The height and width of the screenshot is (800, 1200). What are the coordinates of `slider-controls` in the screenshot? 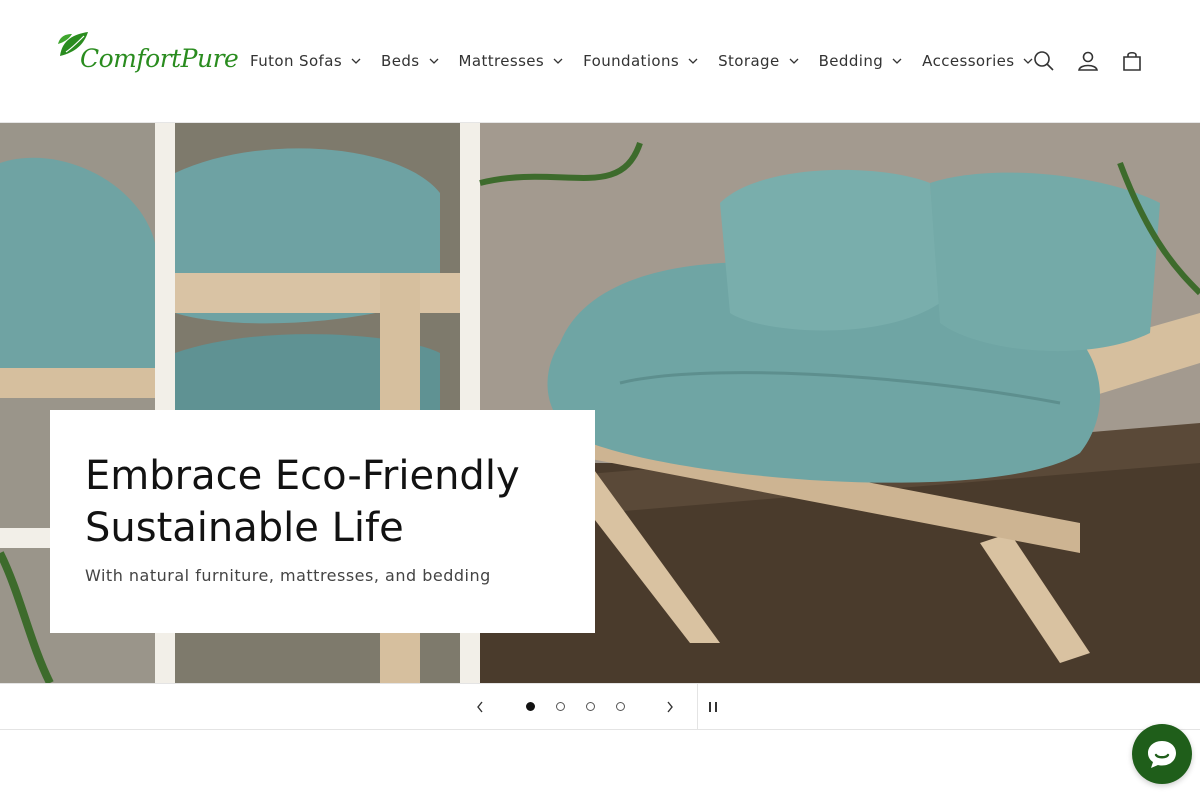 It's located at (600, 706).